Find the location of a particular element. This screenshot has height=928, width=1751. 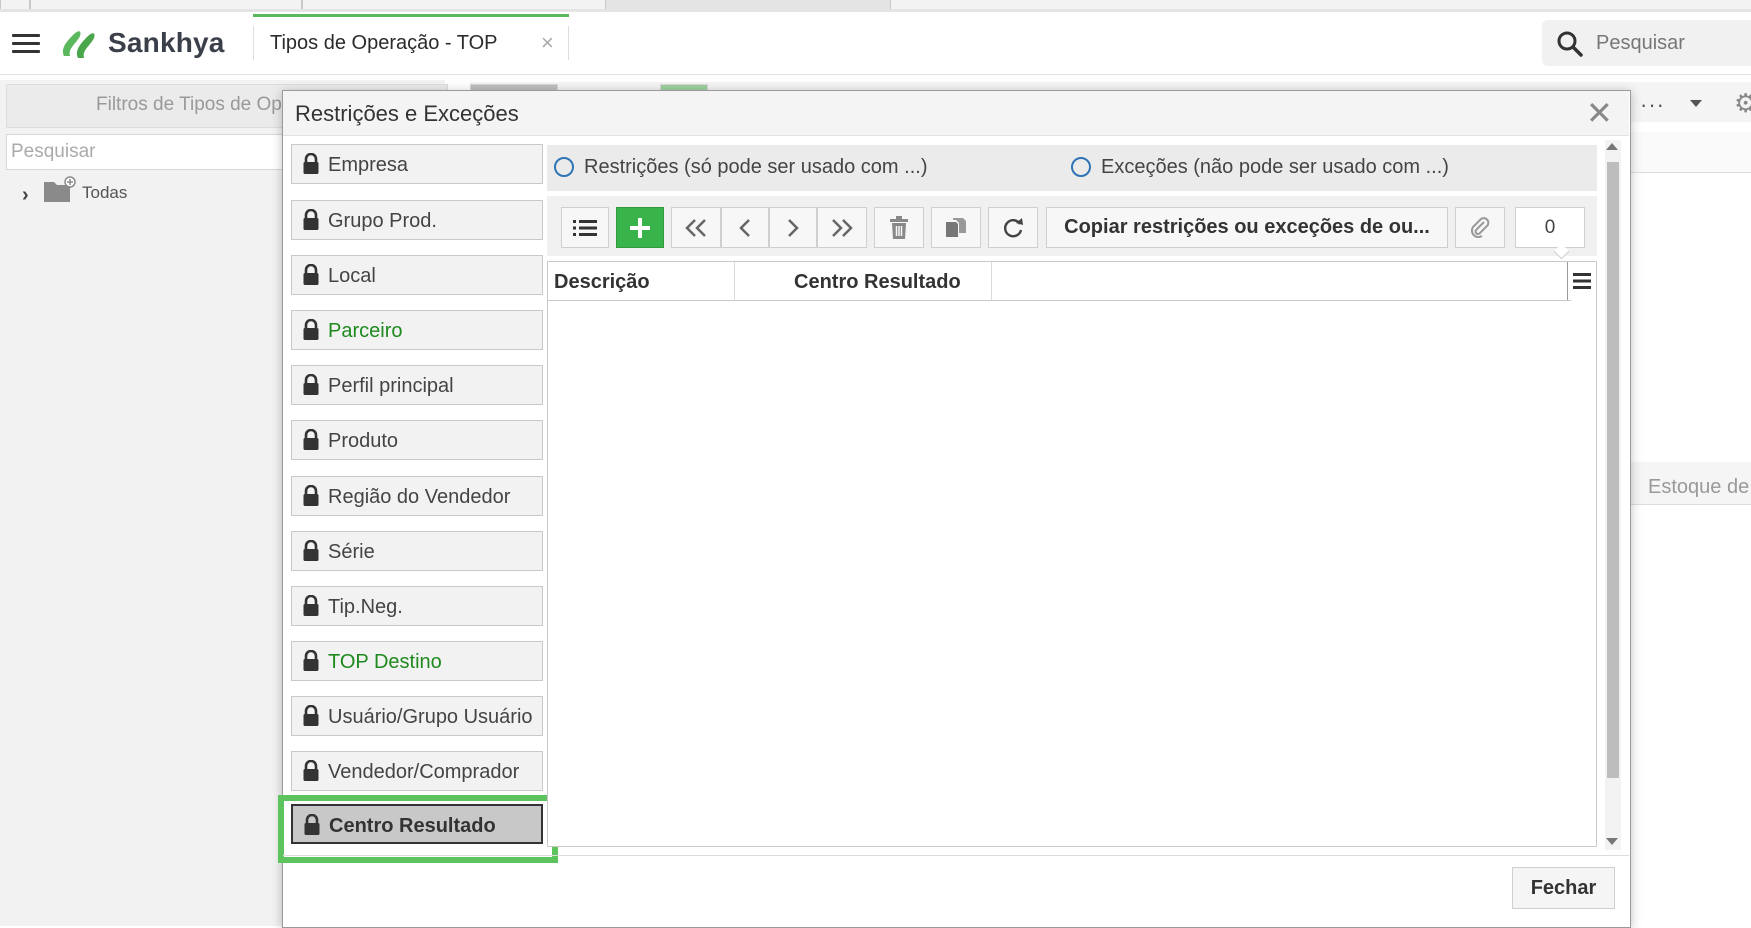

scroll-down-arrow-icon is located at coordinates (1612, 841).